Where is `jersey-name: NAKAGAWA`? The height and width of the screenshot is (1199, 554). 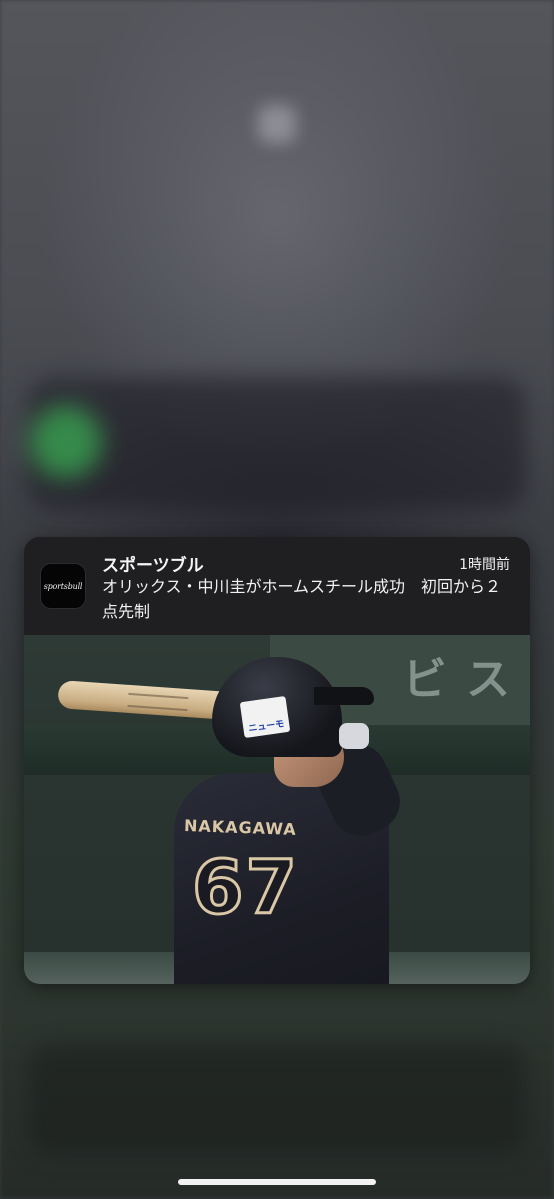
jersey-name: NAKAGAWA is located at coordinates (240, 827).